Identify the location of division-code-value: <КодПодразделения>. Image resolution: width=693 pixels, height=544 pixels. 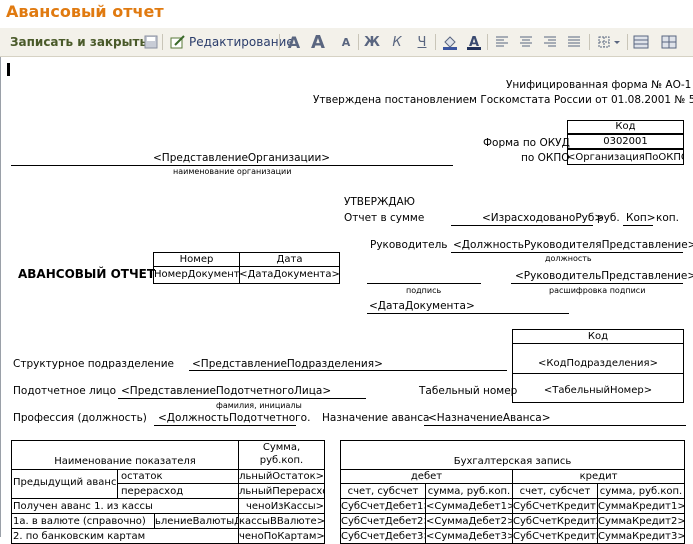
(598, 363).